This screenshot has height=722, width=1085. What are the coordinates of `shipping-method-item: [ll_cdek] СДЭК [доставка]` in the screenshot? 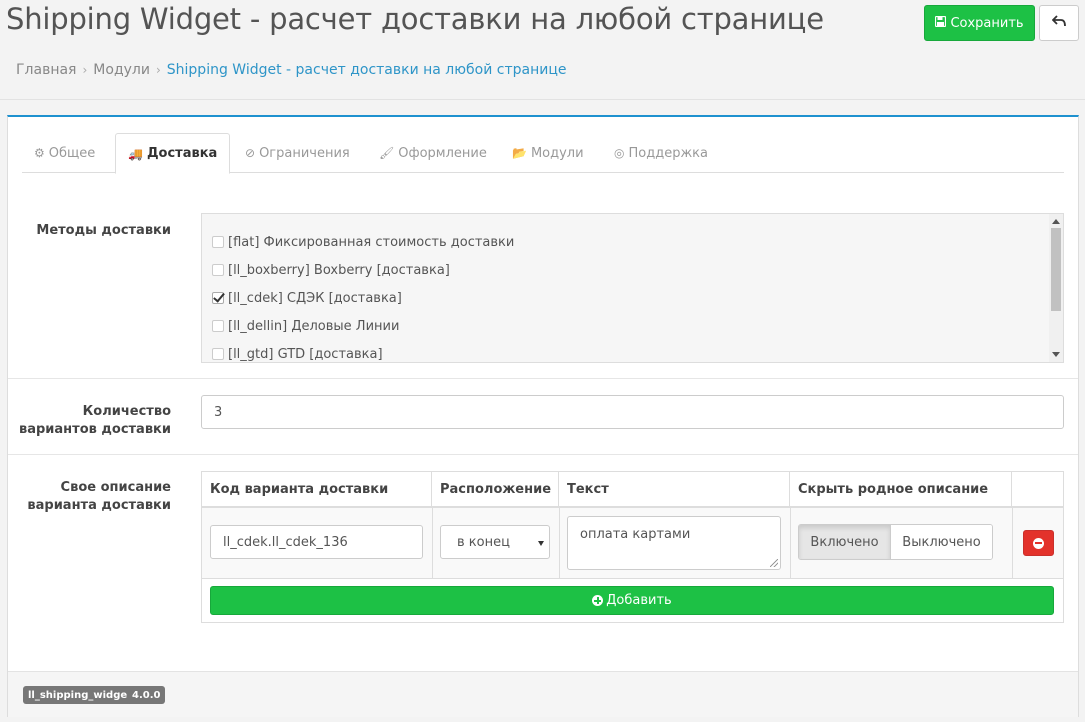 It's located at (307, 298).